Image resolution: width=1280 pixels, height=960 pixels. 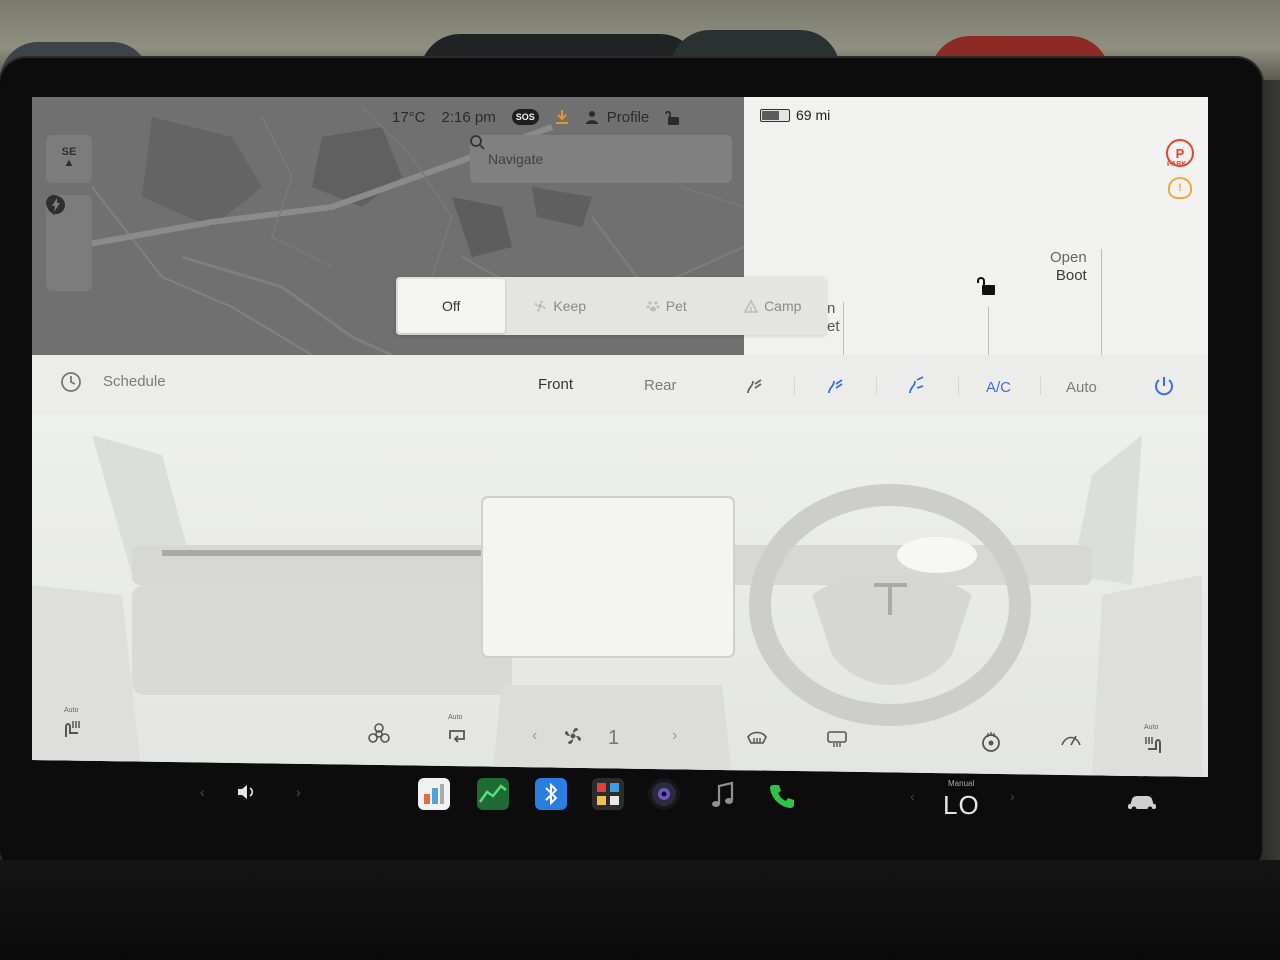 I want to click on battery-status: 69 mi, so click(x=795, y=115).